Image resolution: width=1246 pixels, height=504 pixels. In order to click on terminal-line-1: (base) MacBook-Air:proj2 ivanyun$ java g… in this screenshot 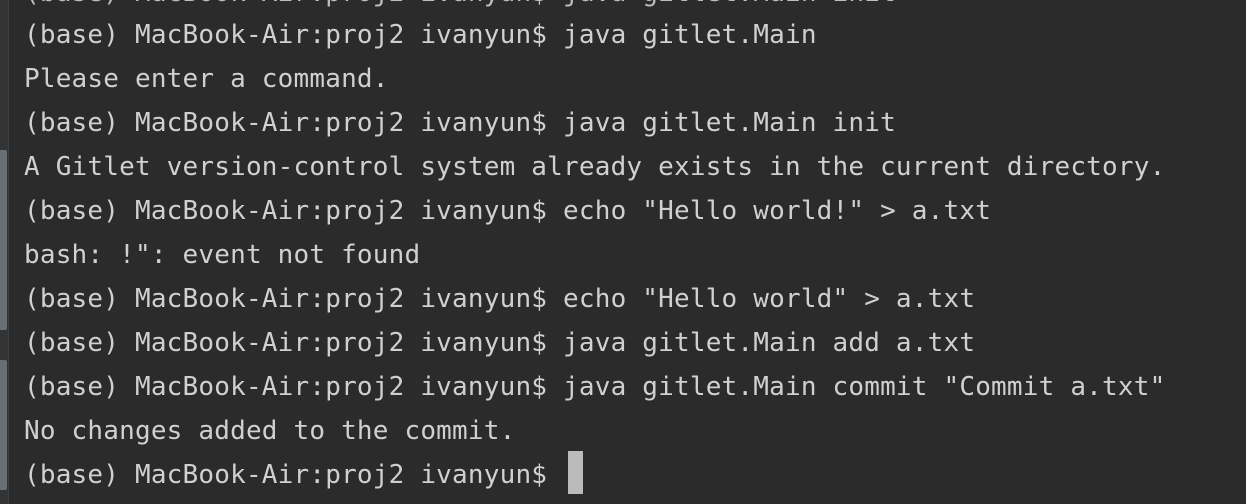, I will do `click(420, 35)`.